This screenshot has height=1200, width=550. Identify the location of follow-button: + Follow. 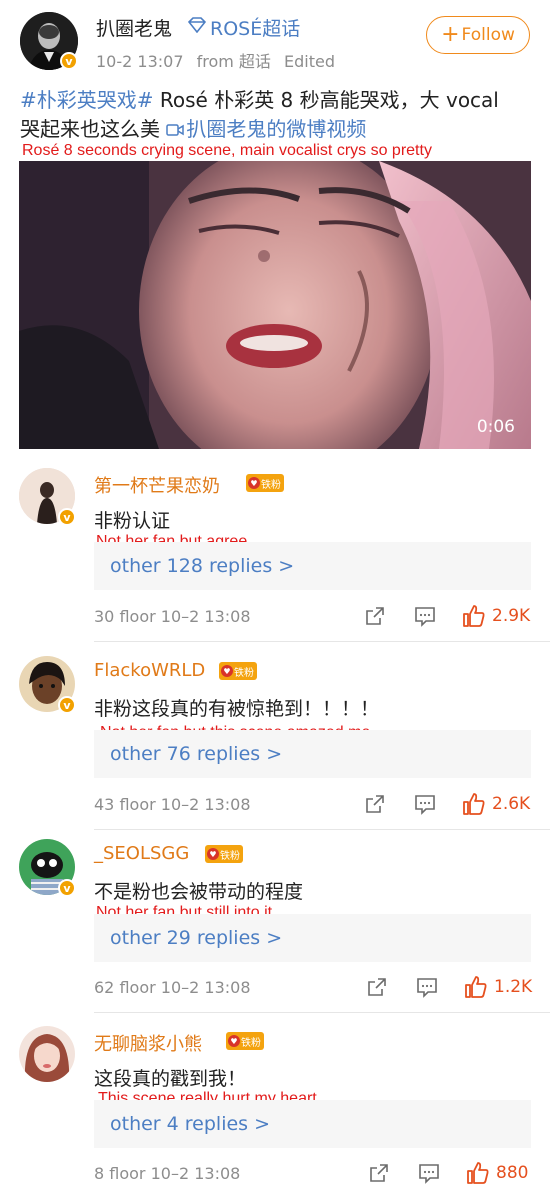
(478, 35).